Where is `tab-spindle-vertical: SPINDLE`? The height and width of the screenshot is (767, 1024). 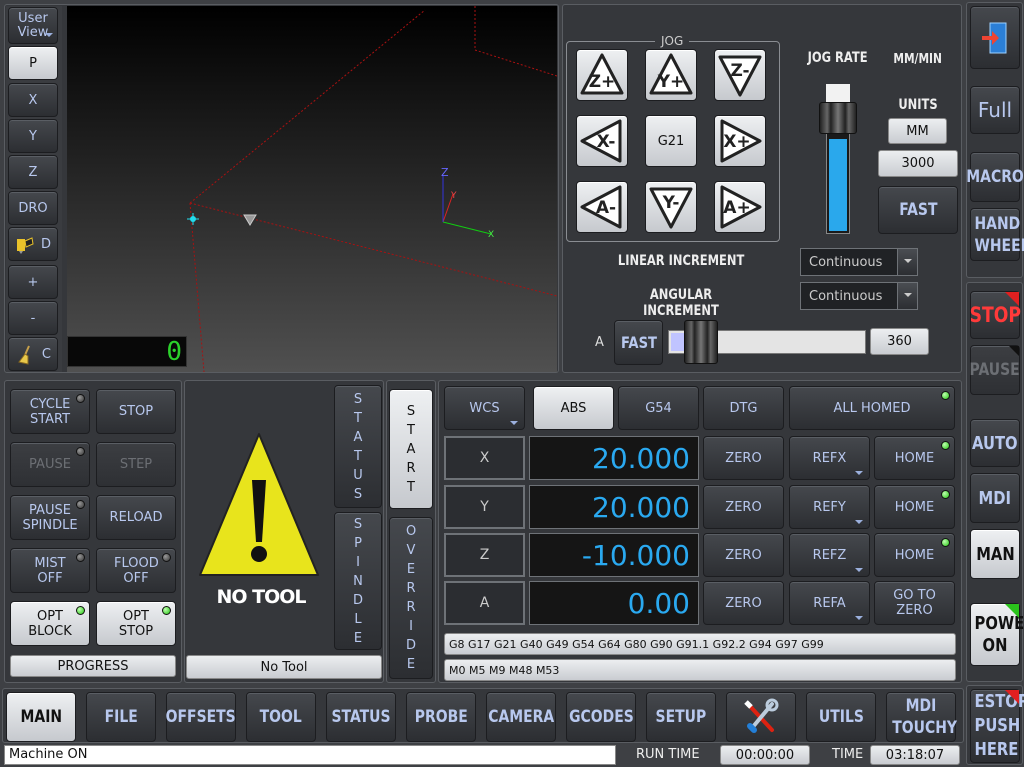 tab-spindle-vertical: SPINDLE is located at coordinates (358, 581).